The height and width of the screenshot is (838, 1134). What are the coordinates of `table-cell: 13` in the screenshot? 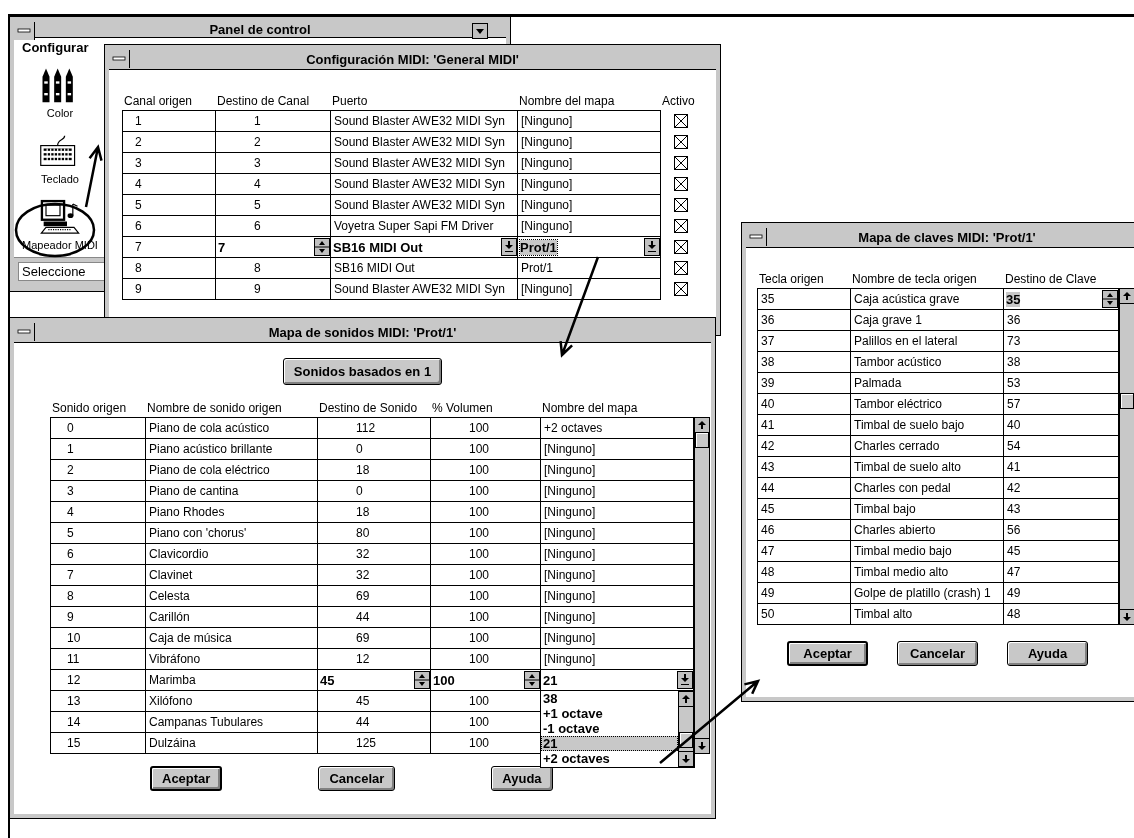 It's located at (98, 701).